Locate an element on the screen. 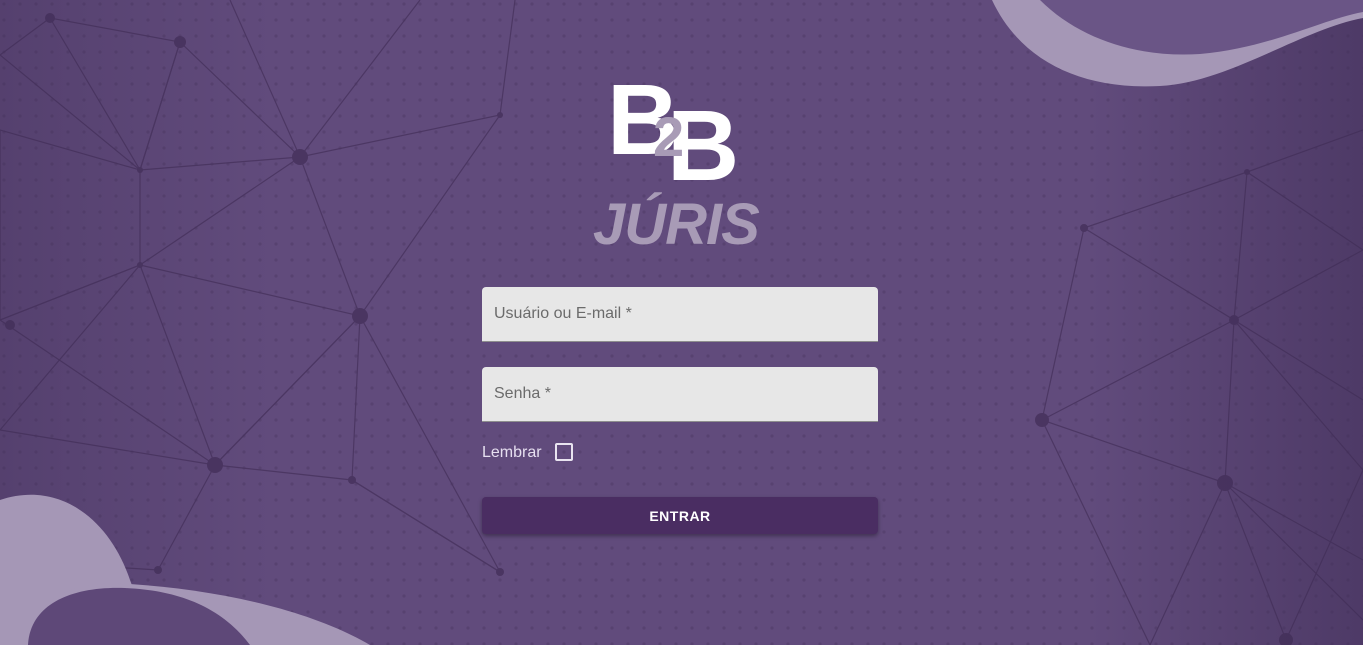 This screenshot has height=645, width=1363. username-field: Usuário ou E-mail * is located at coordinates (680, 314).